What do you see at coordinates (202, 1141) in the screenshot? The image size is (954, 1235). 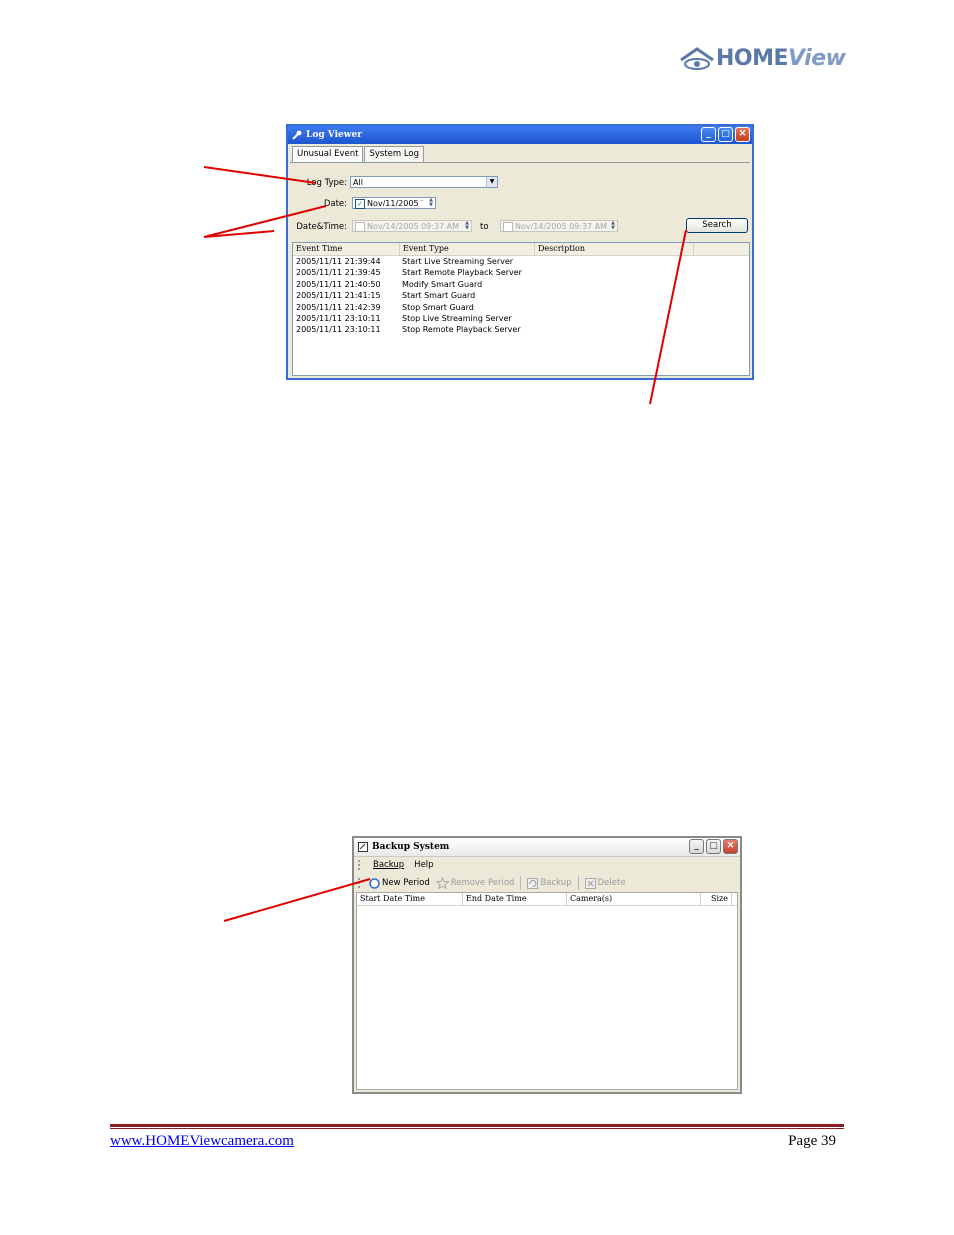 I see `website-link: www.HOMEViewcamera.com` at bounding box center [202, 1141].